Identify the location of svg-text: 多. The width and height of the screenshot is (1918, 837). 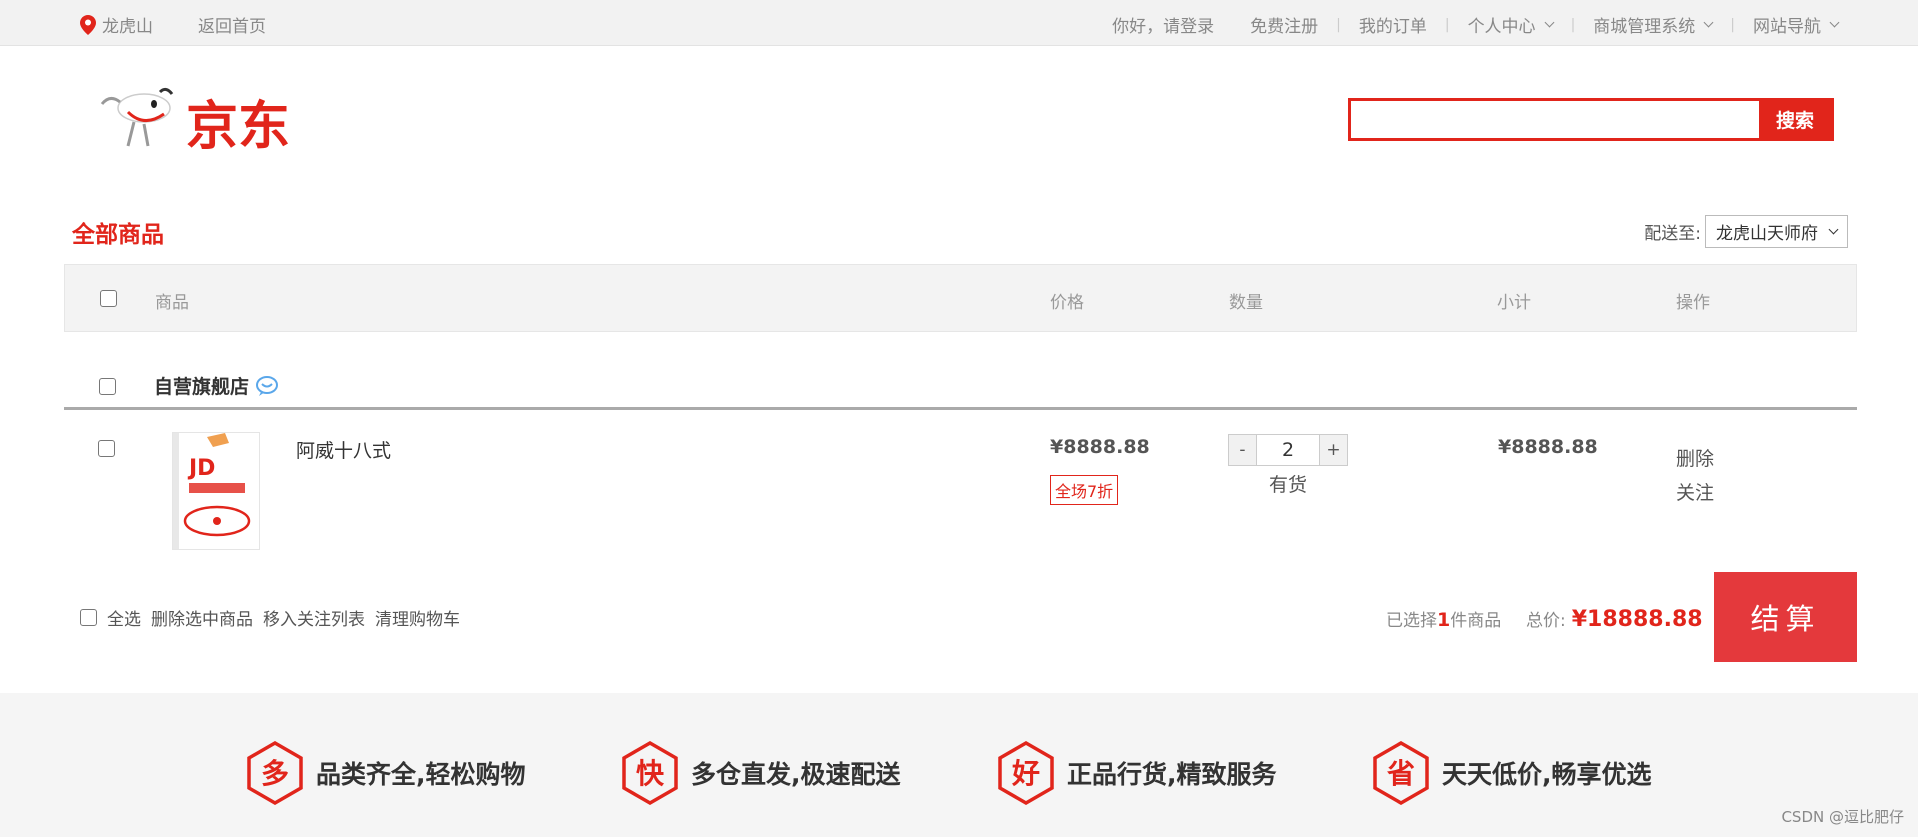
(275, 773).